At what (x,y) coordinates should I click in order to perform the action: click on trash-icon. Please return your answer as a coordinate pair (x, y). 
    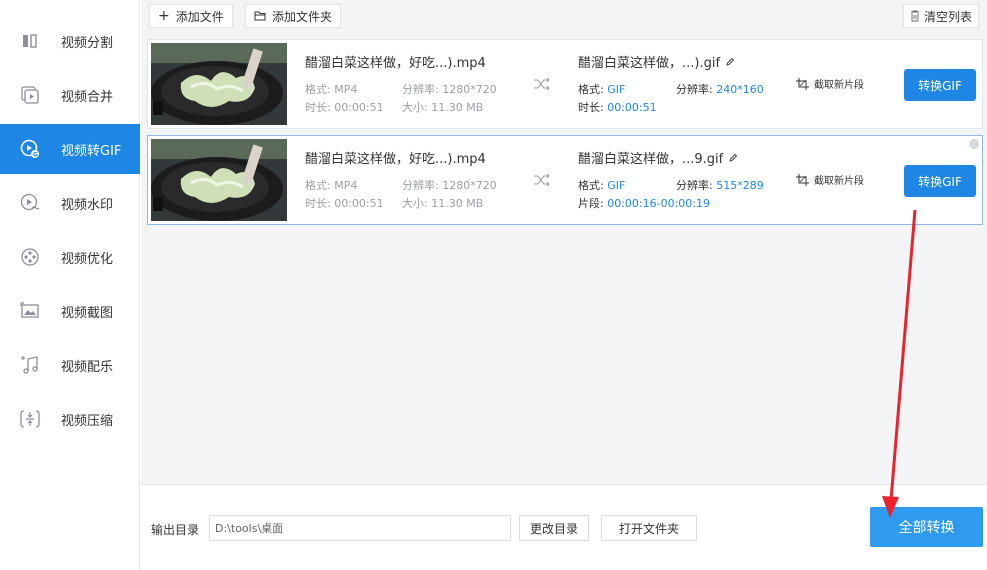
    Looking at the image, I should click on (914, 16).